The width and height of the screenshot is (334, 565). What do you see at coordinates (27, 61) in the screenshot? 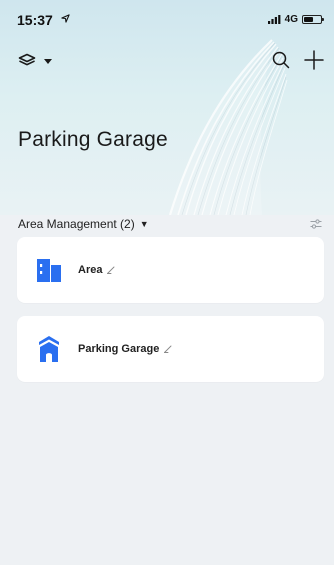
I see `layers-icon` at bounding box center [27, 61].